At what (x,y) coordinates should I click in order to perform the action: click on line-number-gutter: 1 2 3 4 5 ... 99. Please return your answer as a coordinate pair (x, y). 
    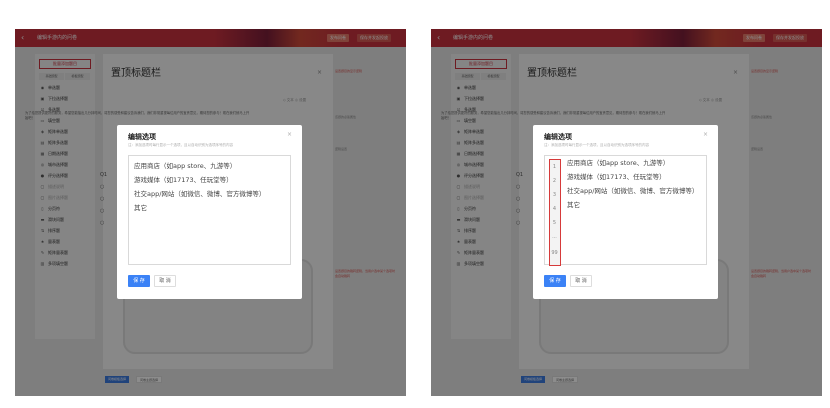
    Looking at the image, I should click on (555, 212).